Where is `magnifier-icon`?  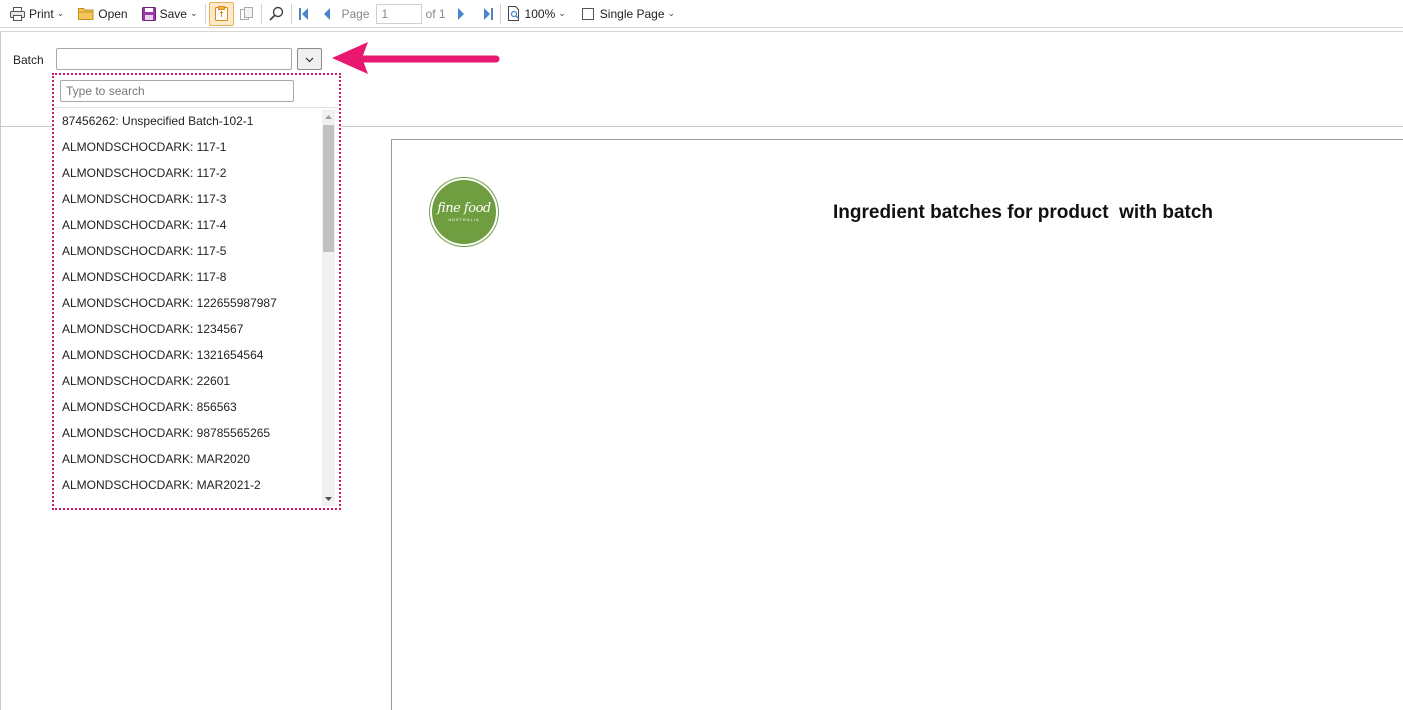
magnifier-icon is located at coordinates (276, 13).